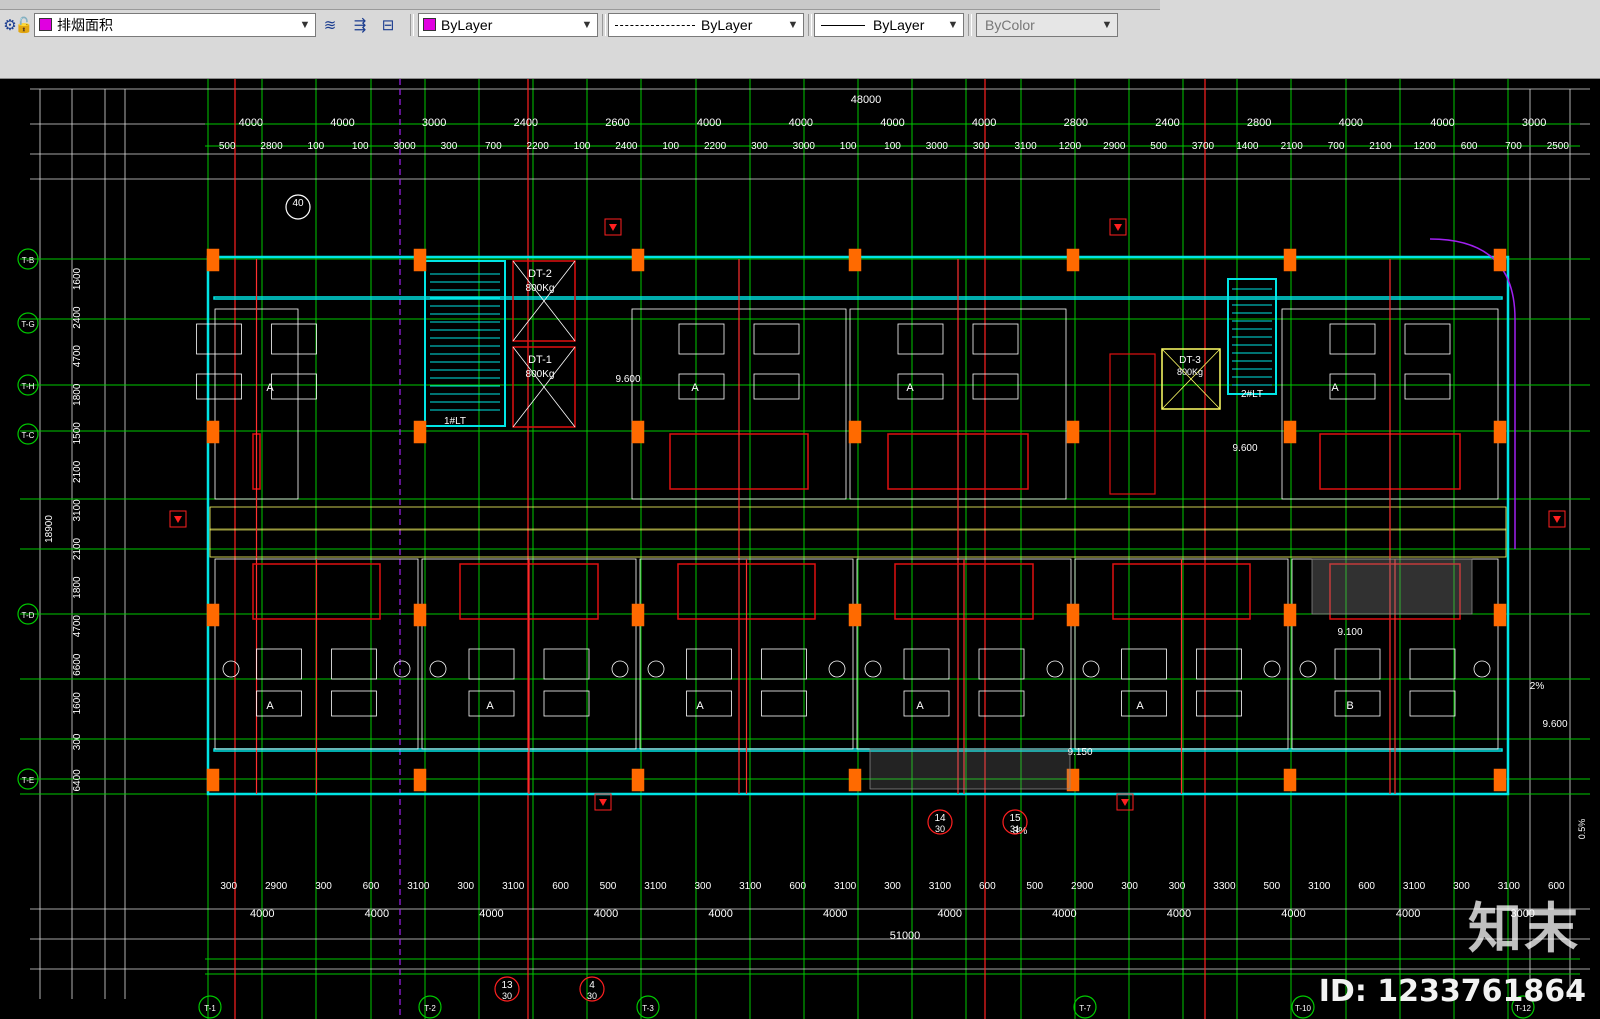 The height and width of the screenshot is (1019, 1600). I want to click on hatched-area, so click(1392, 586).